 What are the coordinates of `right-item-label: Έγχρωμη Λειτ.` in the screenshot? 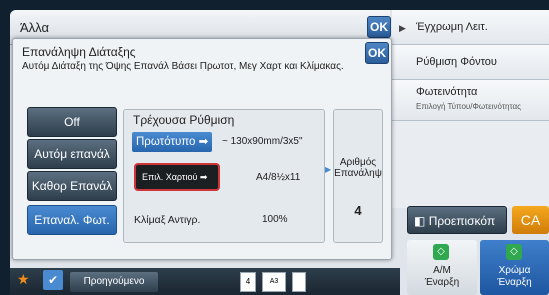 It's located at (452, 27).